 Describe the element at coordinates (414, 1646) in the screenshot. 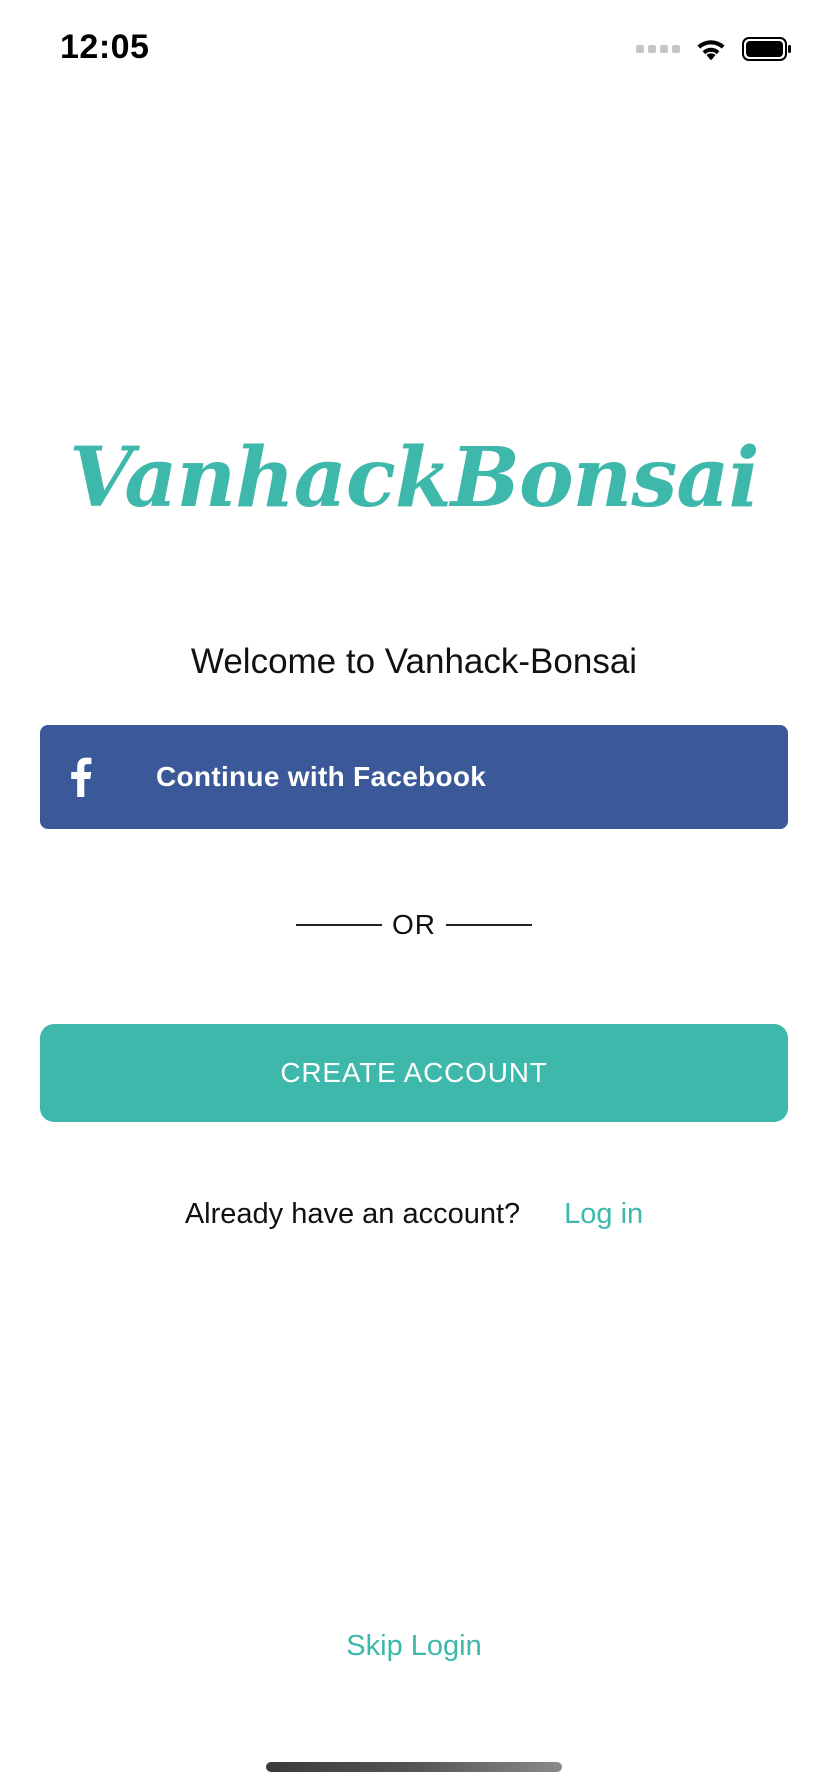

I see `skip-login-link: Skip Login` at that location.